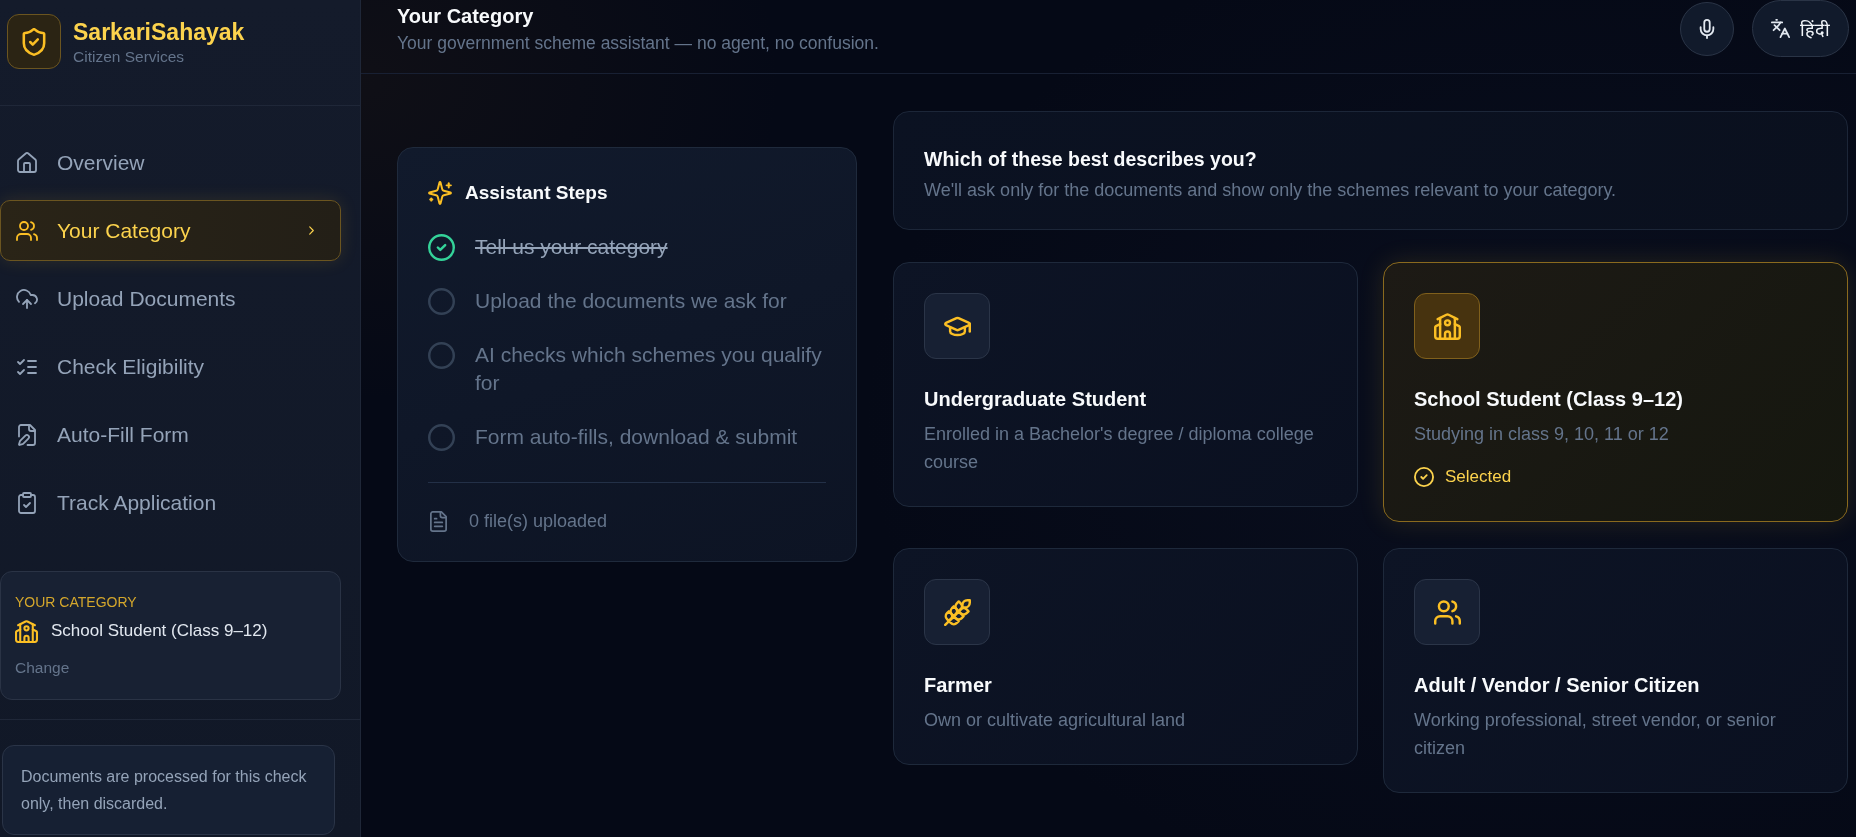  Describe the element at coordinates (1549, 399) in the screenshot. I see `category-title: School Student (Class 9–12)` at that location.